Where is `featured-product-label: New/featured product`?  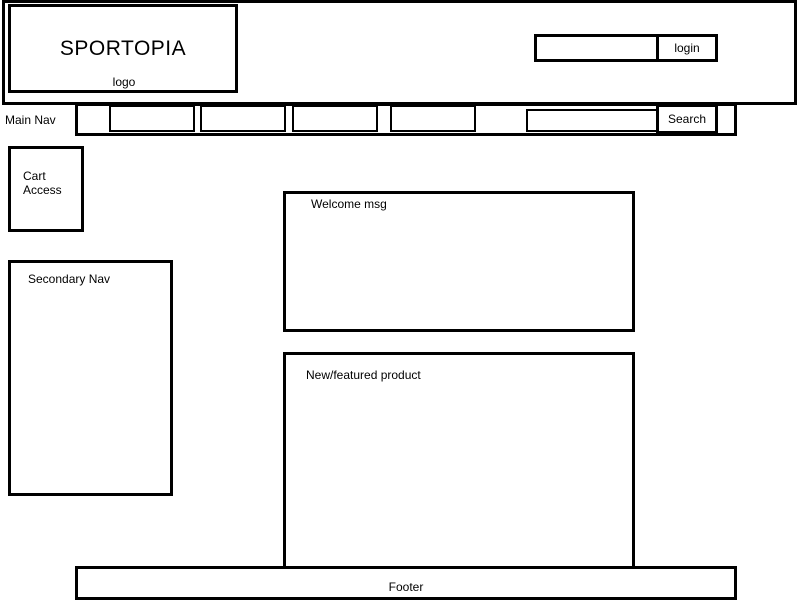 featured-product-label: New/featured product is located at coordinates (363, 375).